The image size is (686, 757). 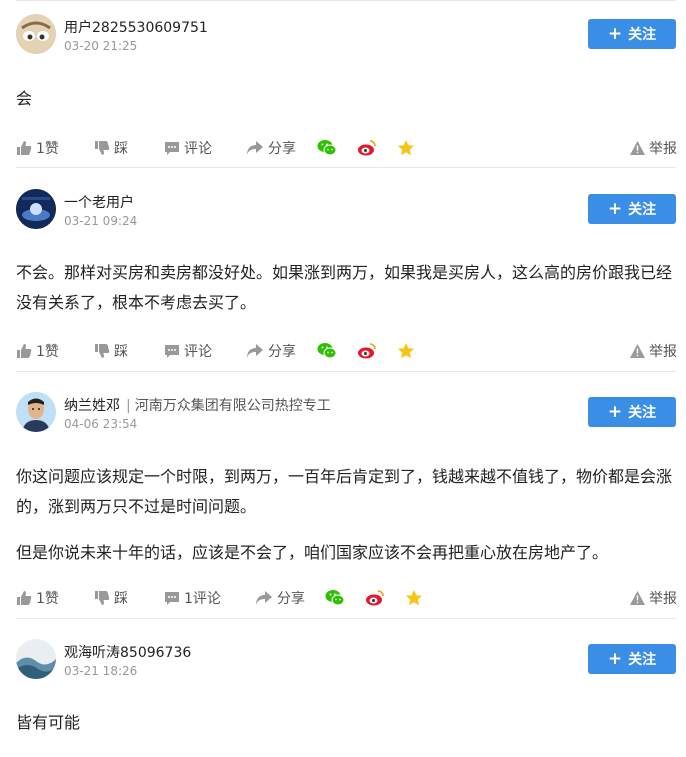 I want to click on timestamp: 04-06 23:54, so click(x=101, y=424).